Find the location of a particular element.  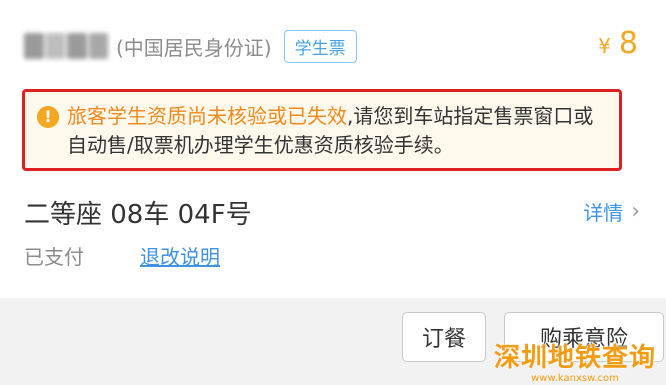

watermark-logo: 深圳地铁查询 is located at coordinates (574, 358).